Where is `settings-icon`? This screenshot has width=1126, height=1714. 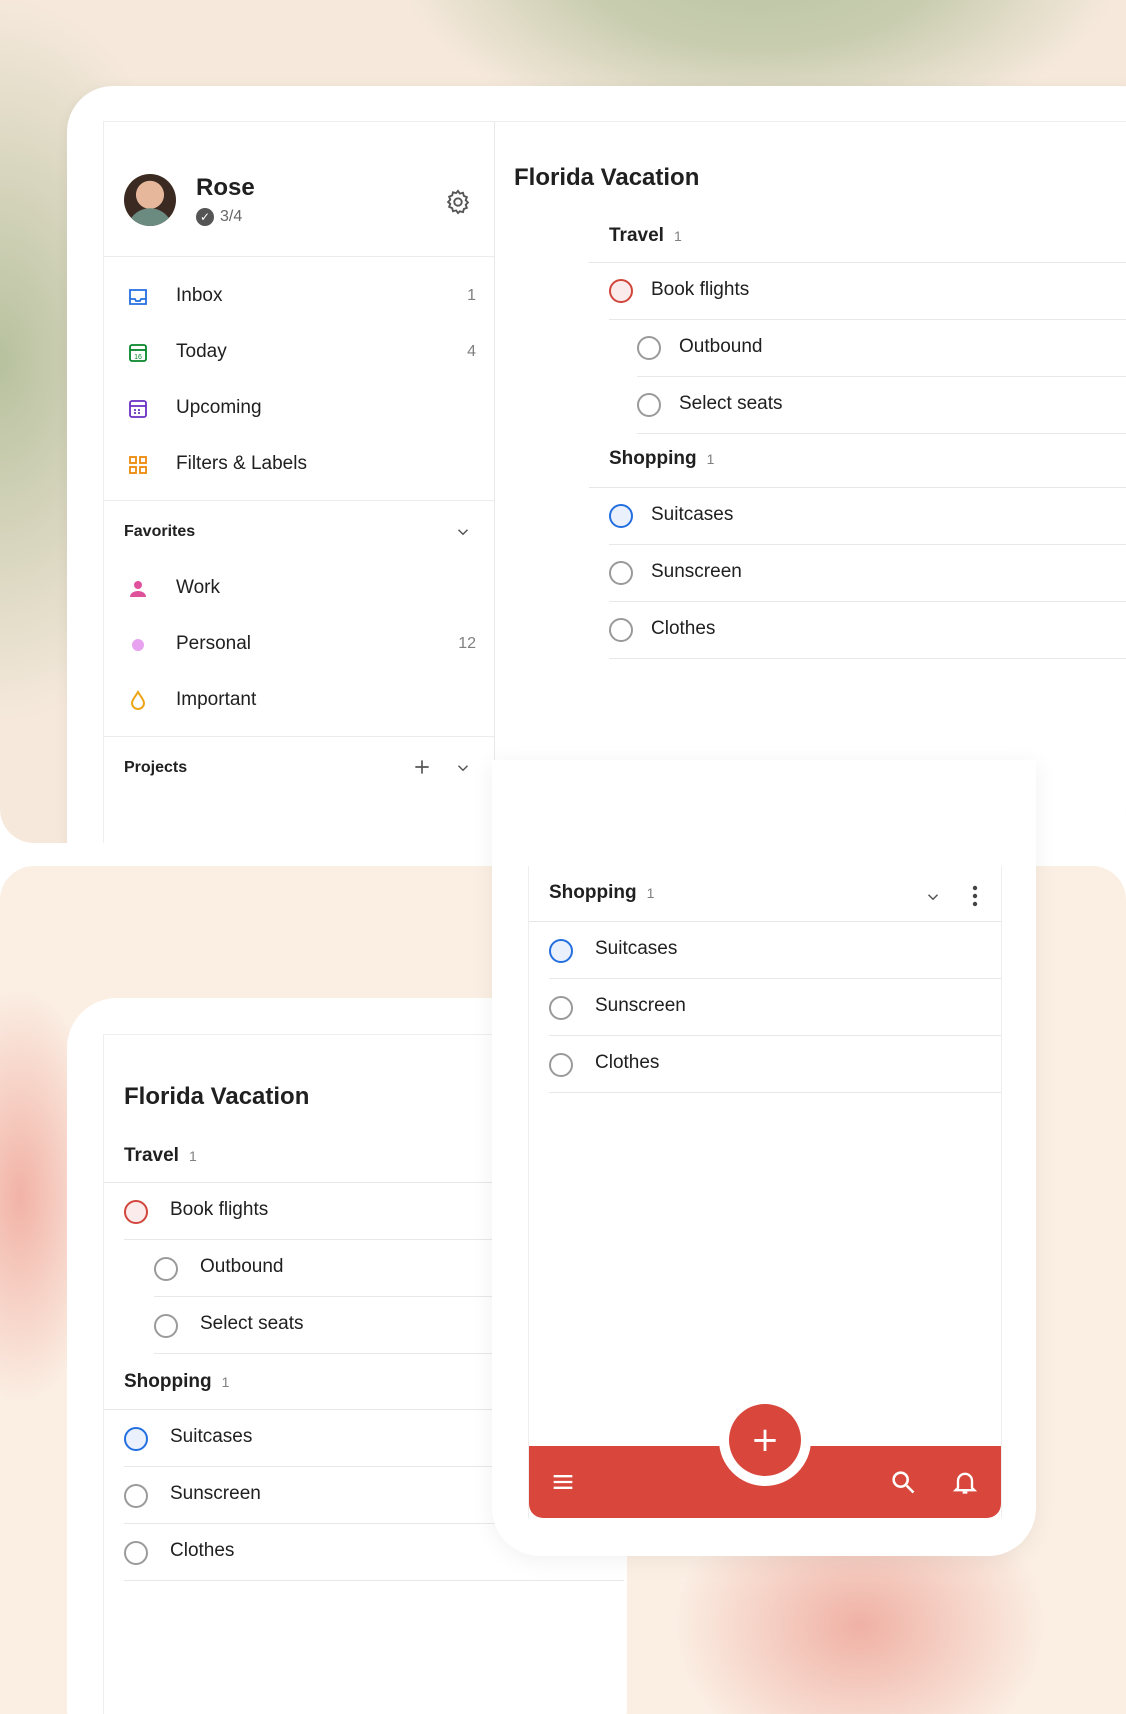 settings-icon is located at coordinates (458, 202).